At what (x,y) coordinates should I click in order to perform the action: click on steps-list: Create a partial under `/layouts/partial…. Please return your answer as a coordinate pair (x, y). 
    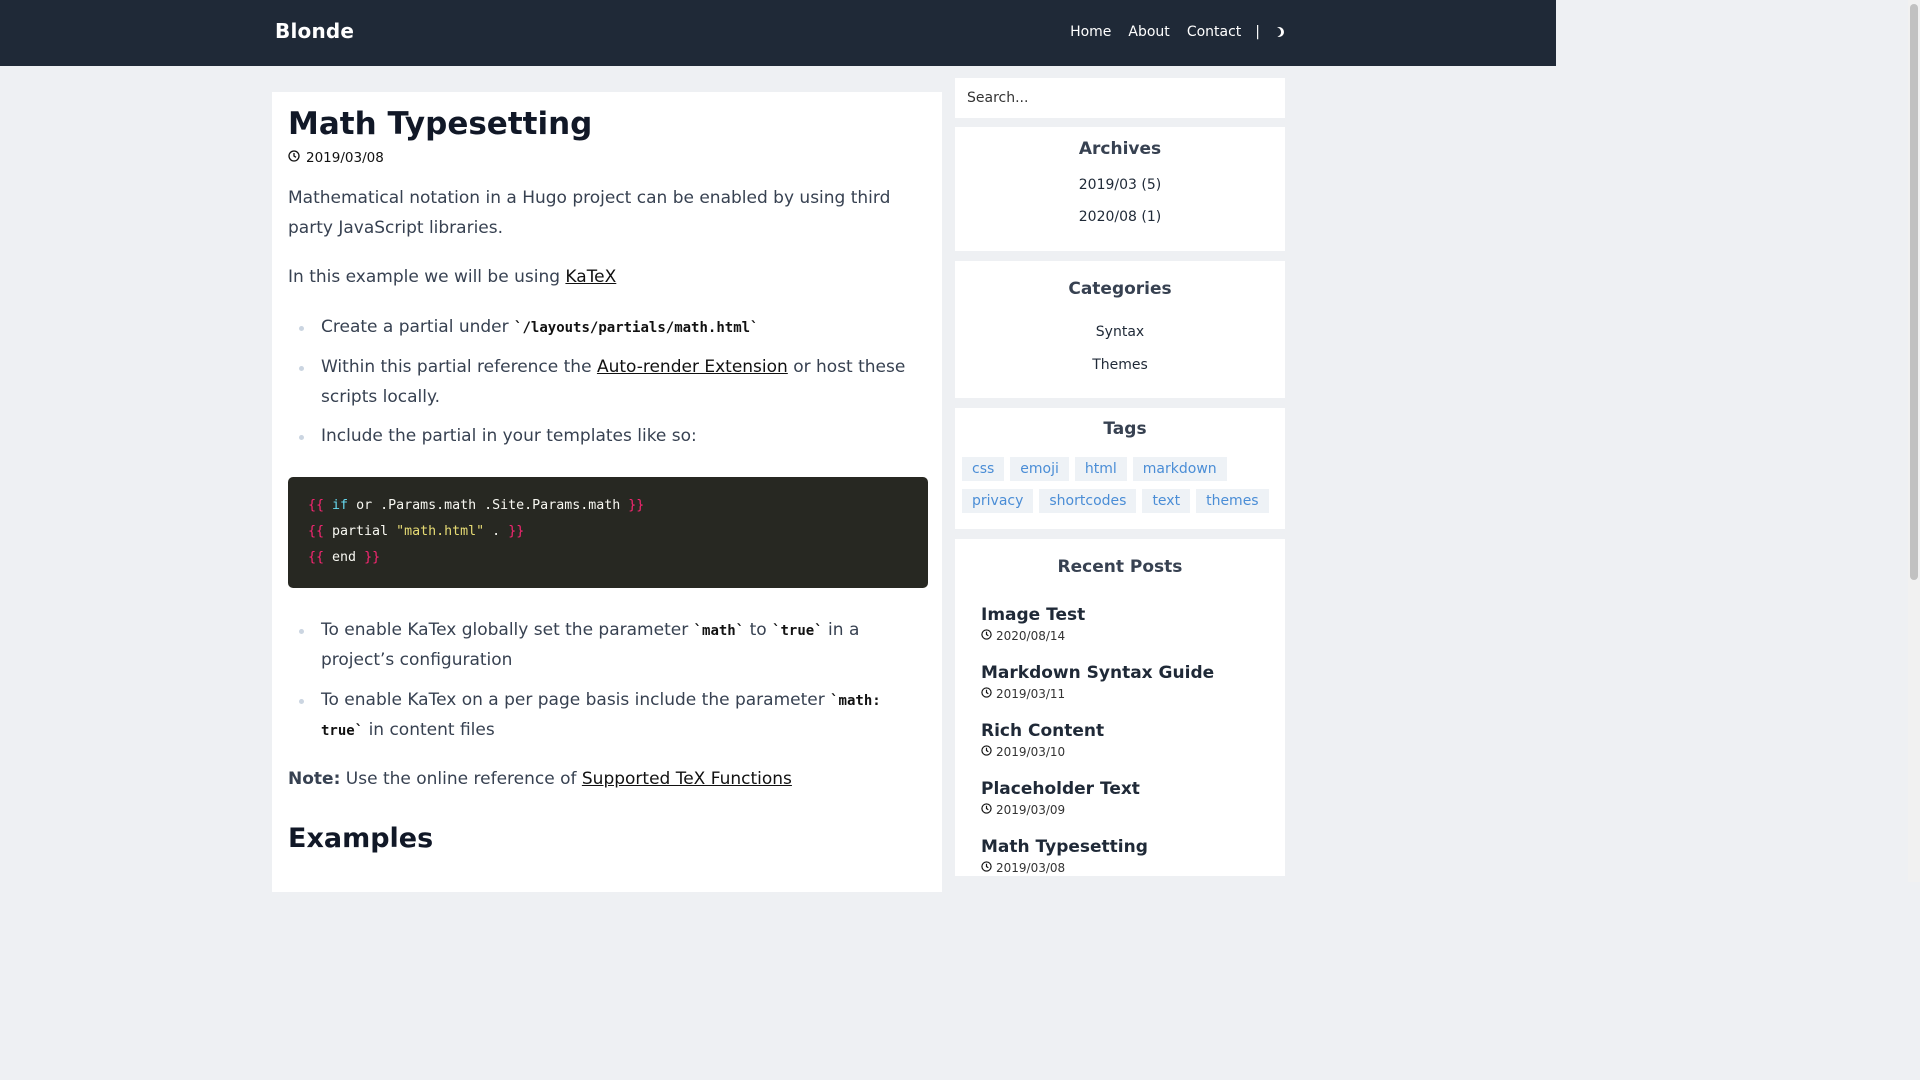
    Looking at the image, I should click on (608, 382).